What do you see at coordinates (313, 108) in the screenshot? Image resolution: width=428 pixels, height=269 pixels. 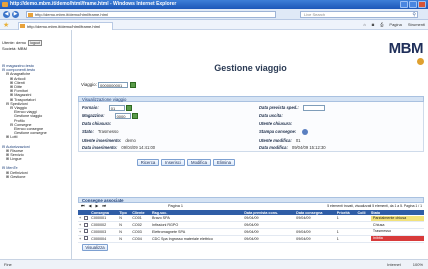 I see `date-input` at bounding box center [313, 108].